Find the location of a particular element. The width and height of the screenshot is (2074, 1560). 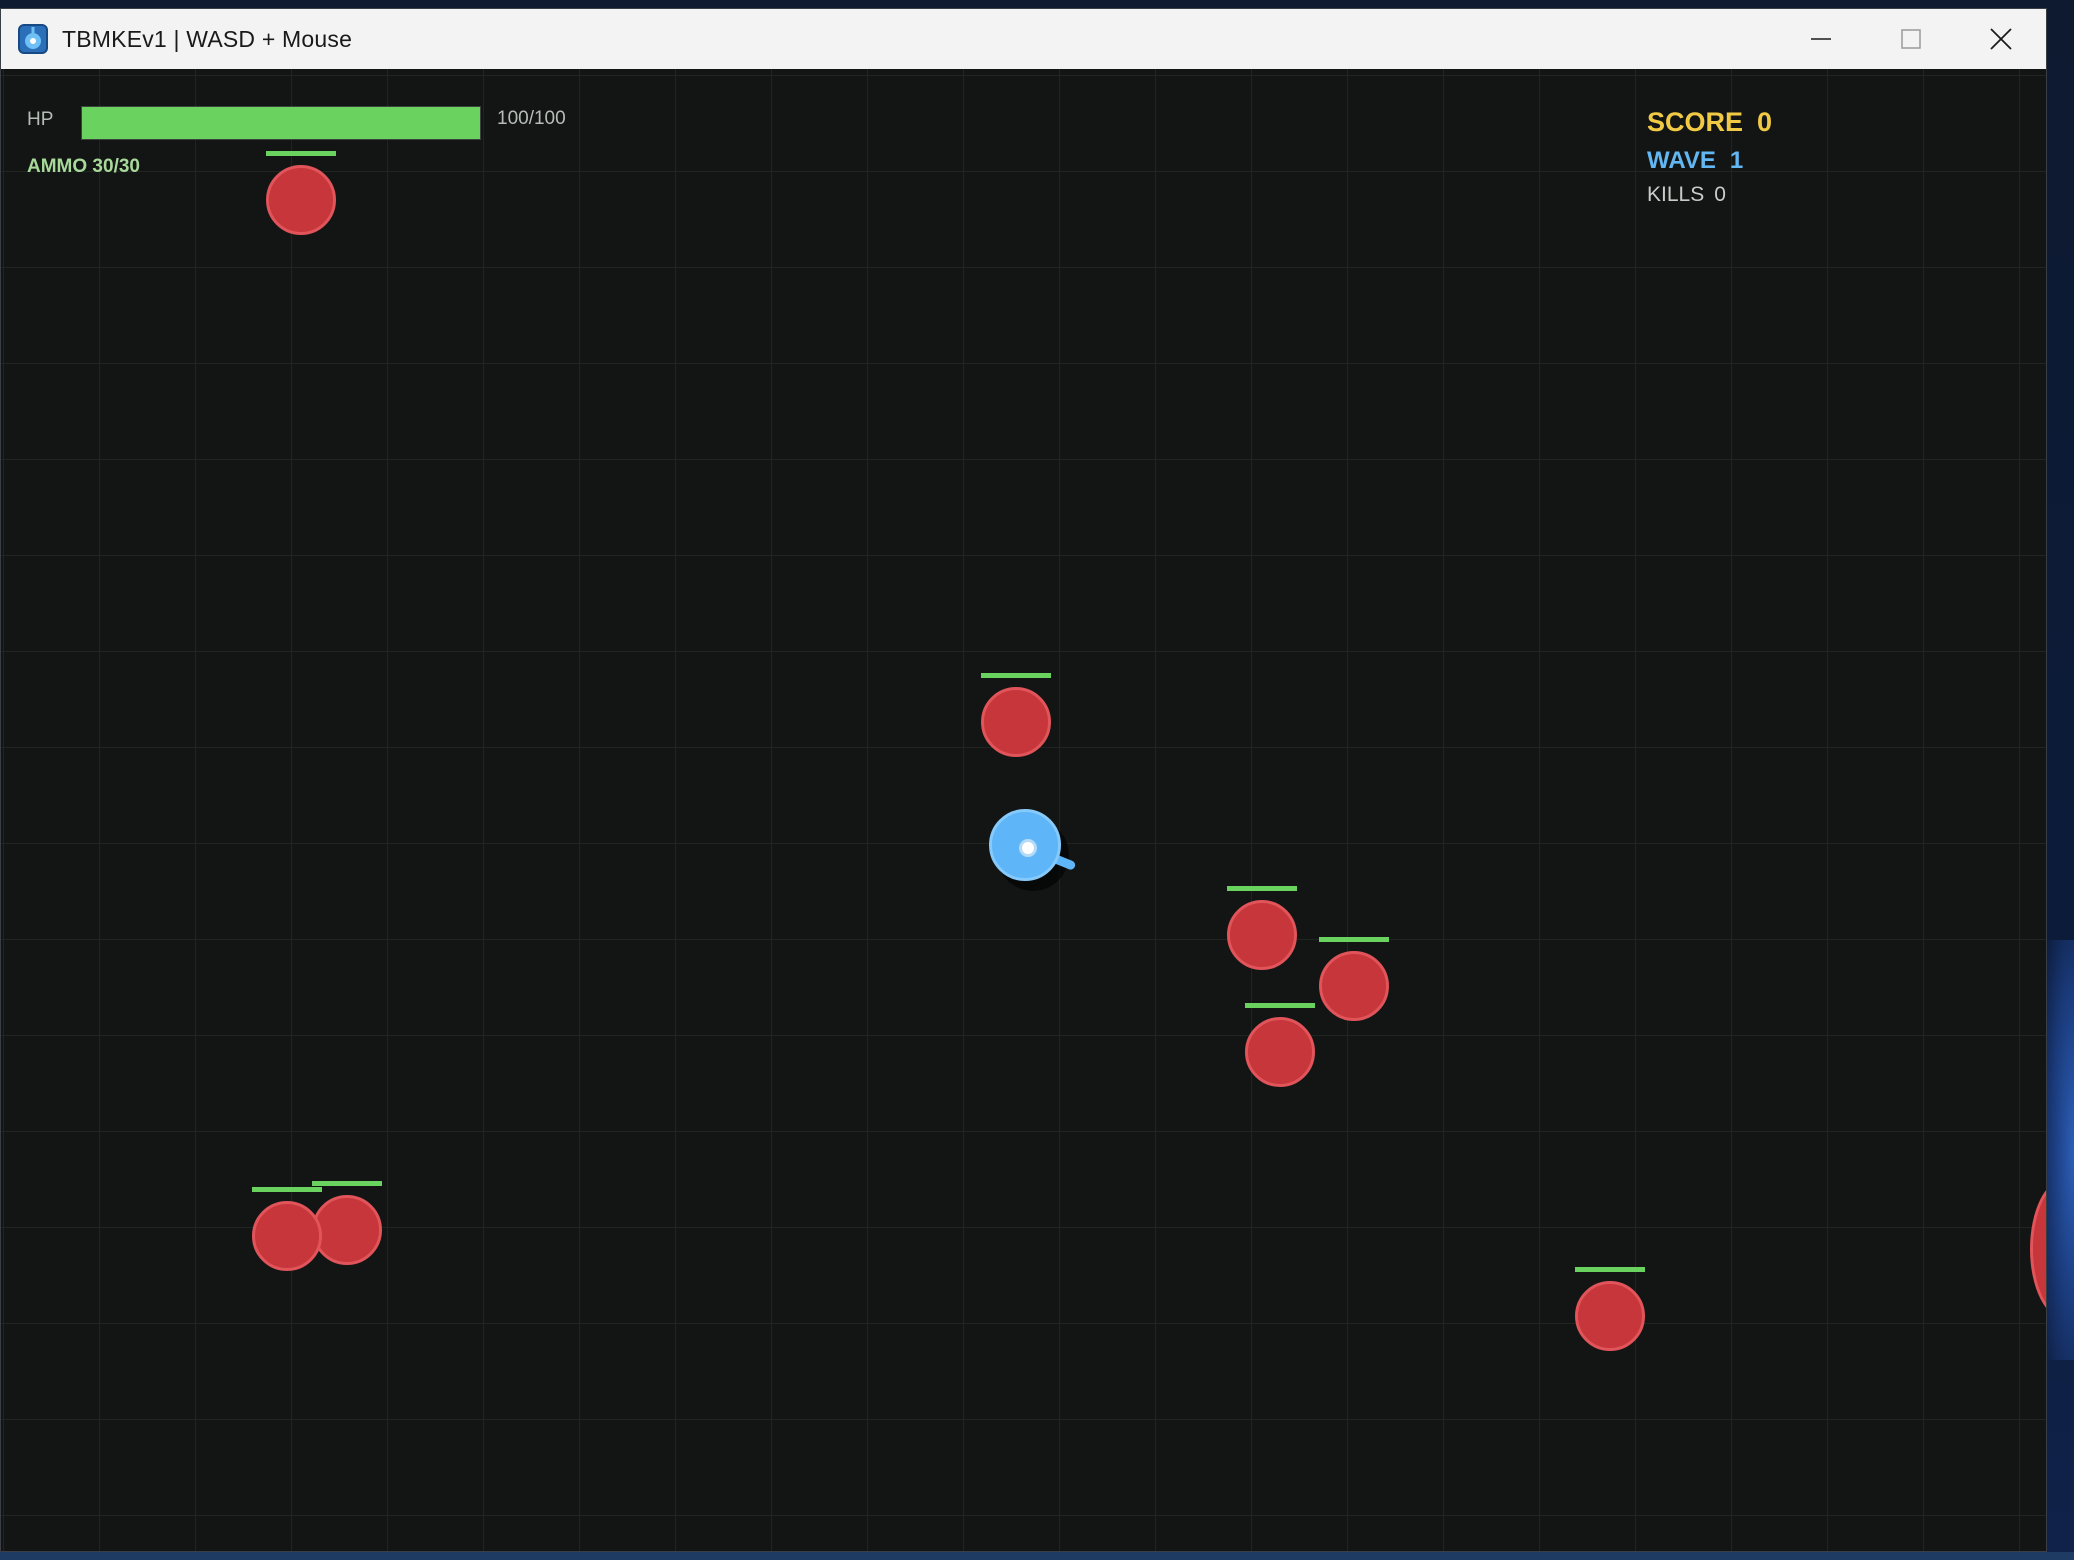

minimize-icon is located at coordinates (1821, 39).